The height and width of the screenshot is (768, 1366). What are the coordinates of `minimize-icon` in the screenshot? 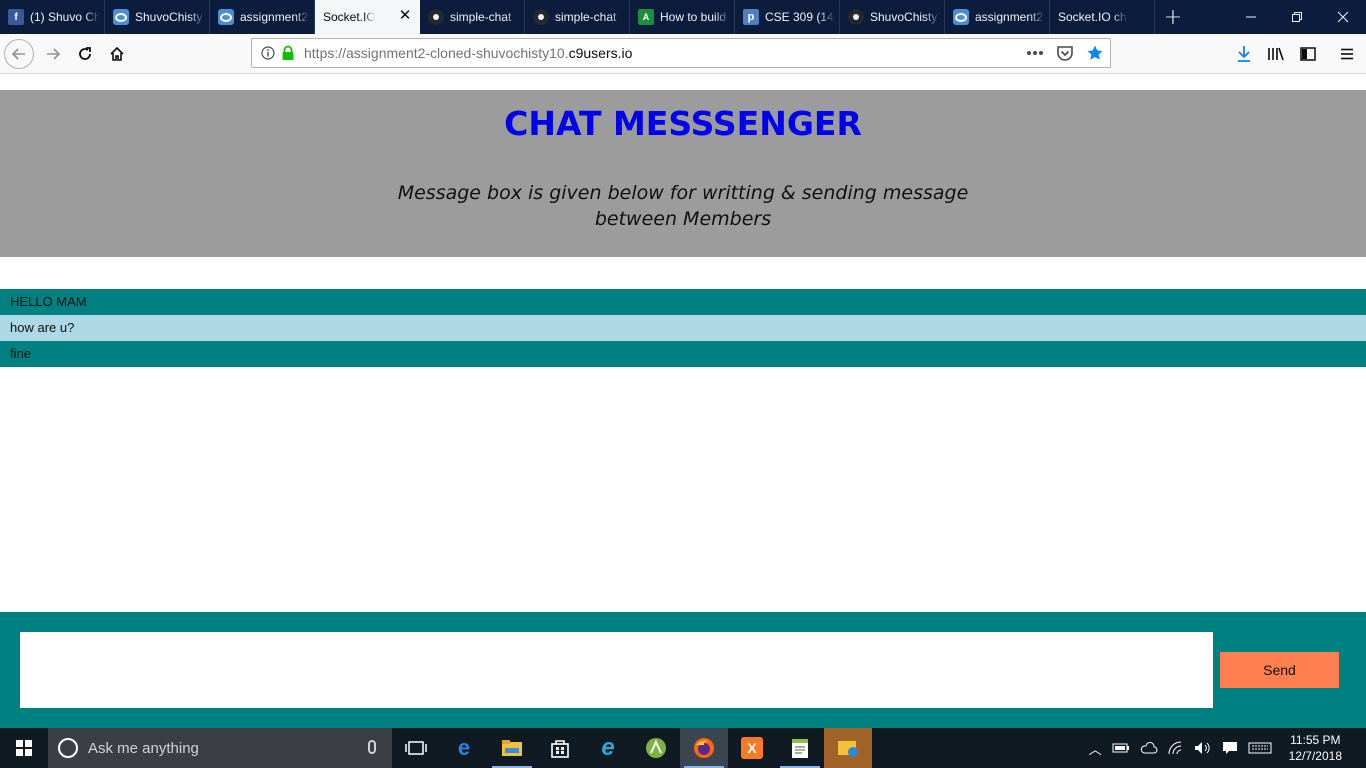 It's located at (1251, 17).